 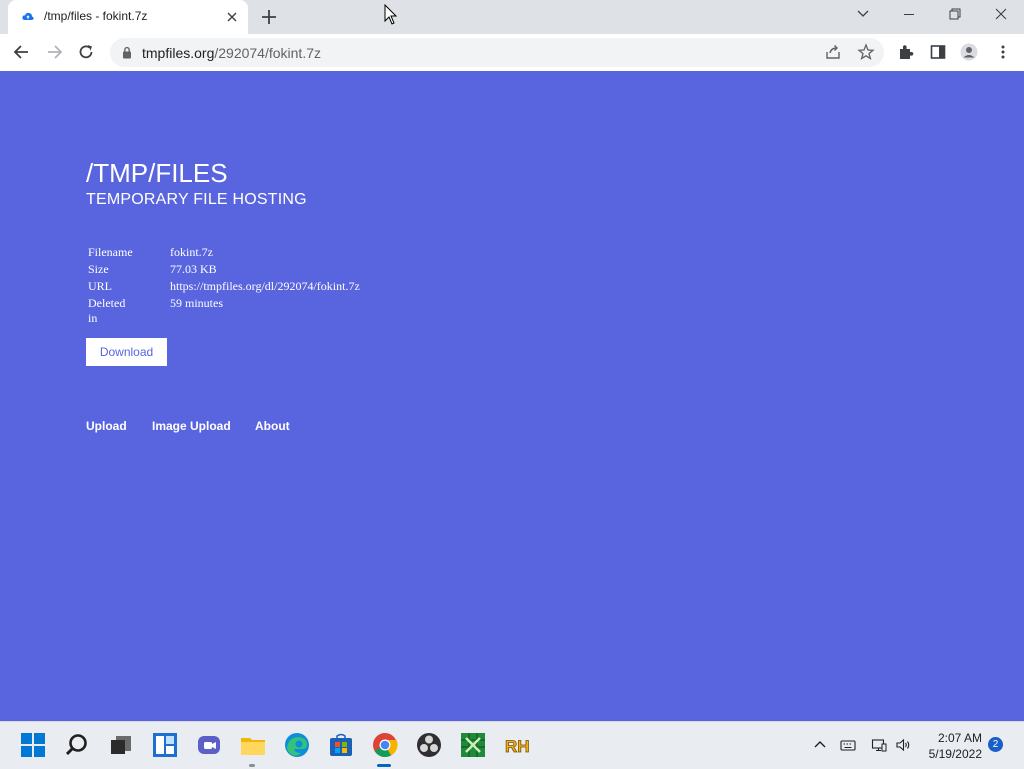 I want to click on download-button: Download, so click(x=126, y=352).